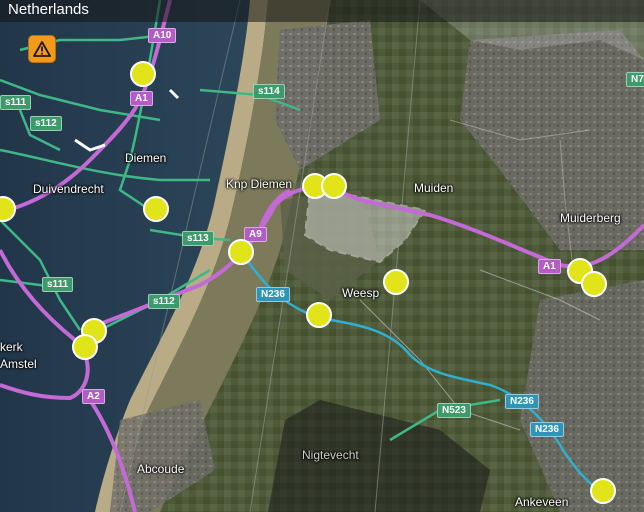  I want to click on road-shield-a1-east: A1, so click(549, 266).